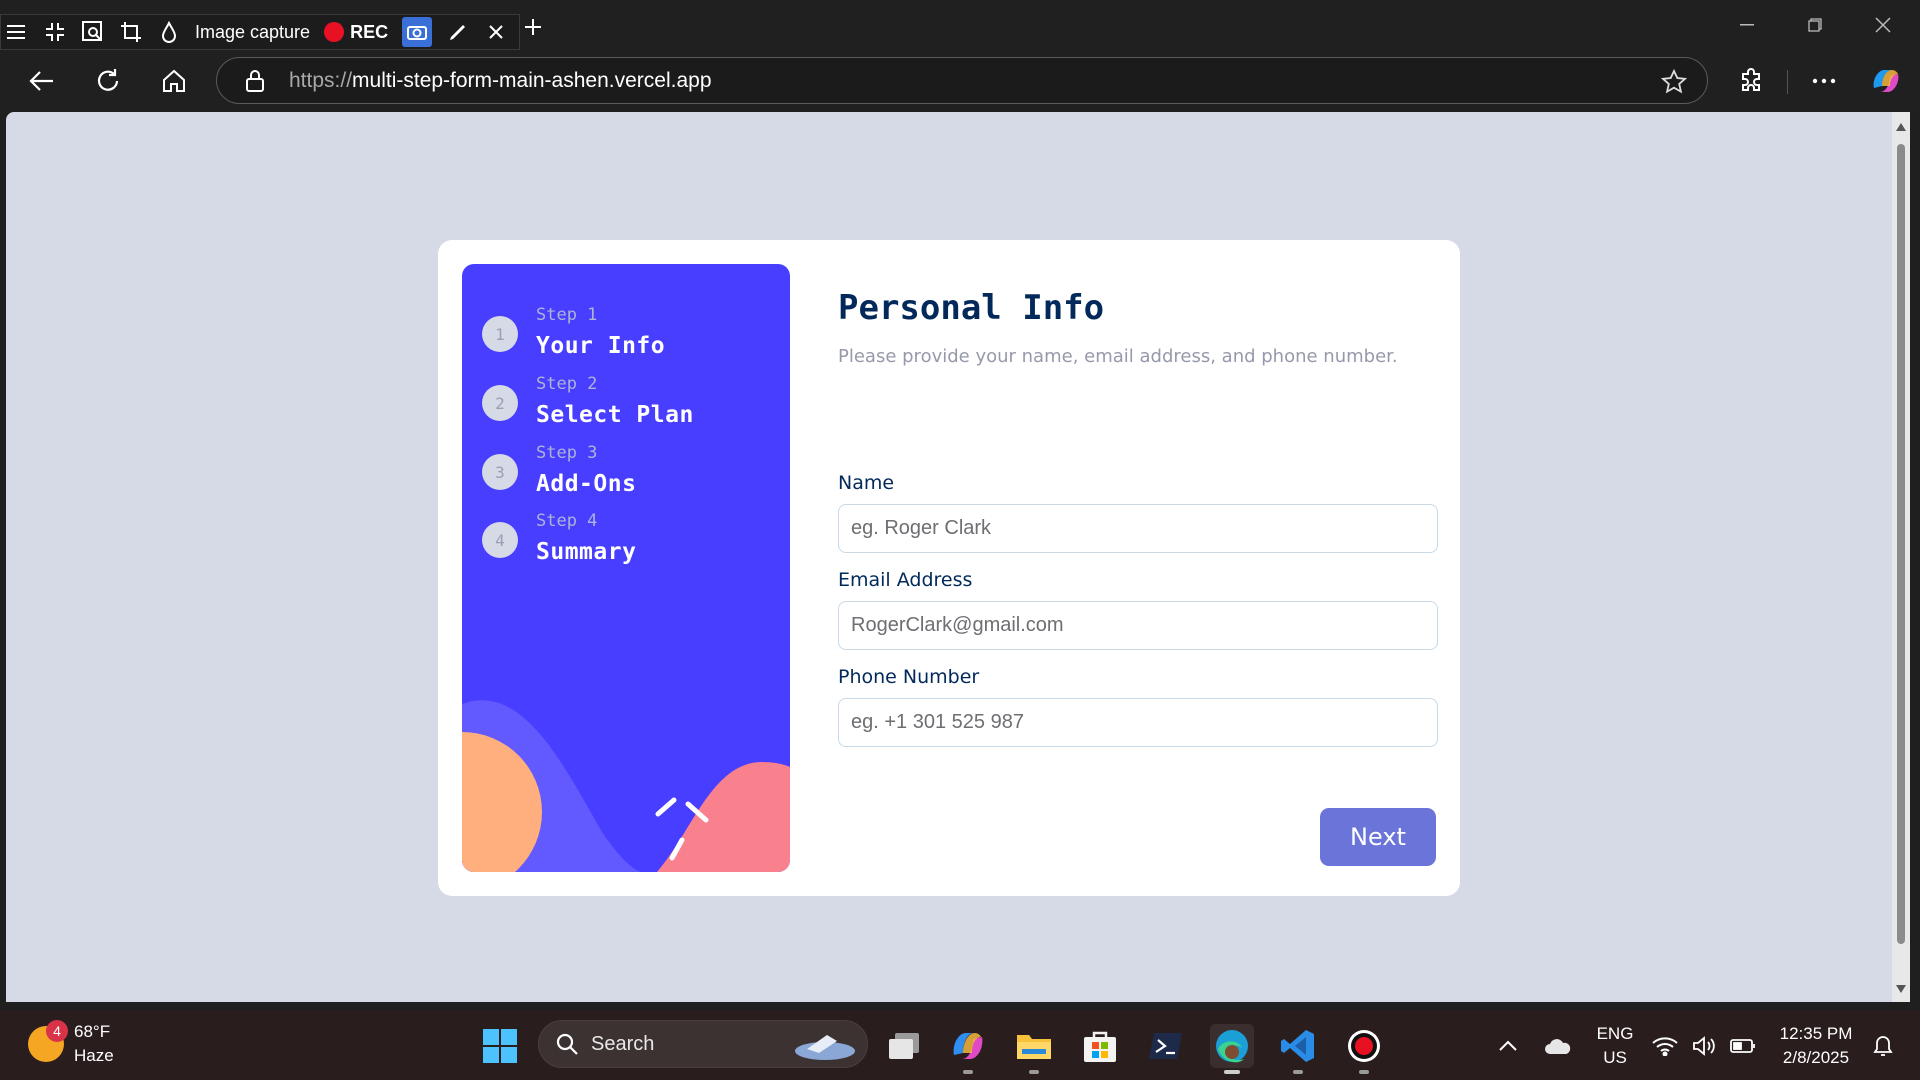  Describe the element at coordinates (567, 1044) in the screenshot. I see `search-icon` at that location.